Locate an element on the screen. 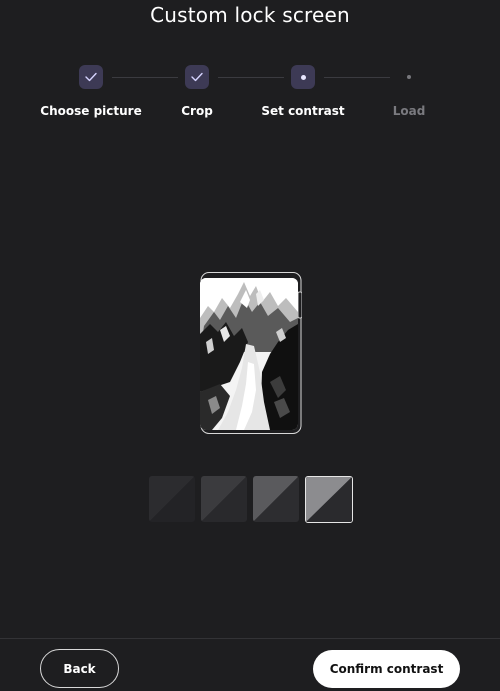  lock-screen-preview is located at coordinates (251, 353).